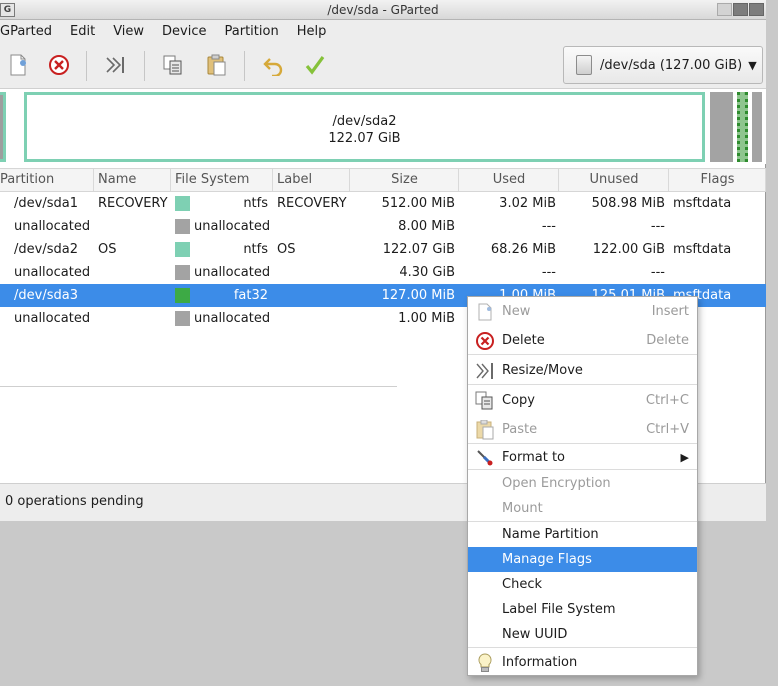 The height and width of the screenshot is (686, 778). I want to click on menu-item-accel: Ctrl+C, so click(667, 400).